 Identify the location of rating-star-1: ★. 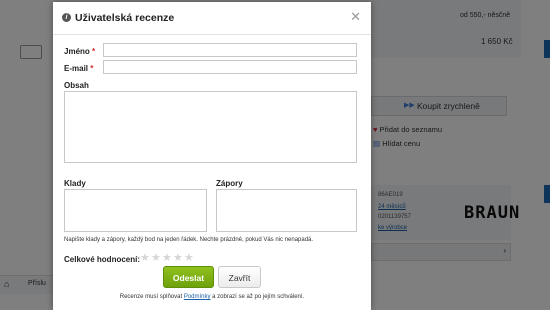
(145, 257).